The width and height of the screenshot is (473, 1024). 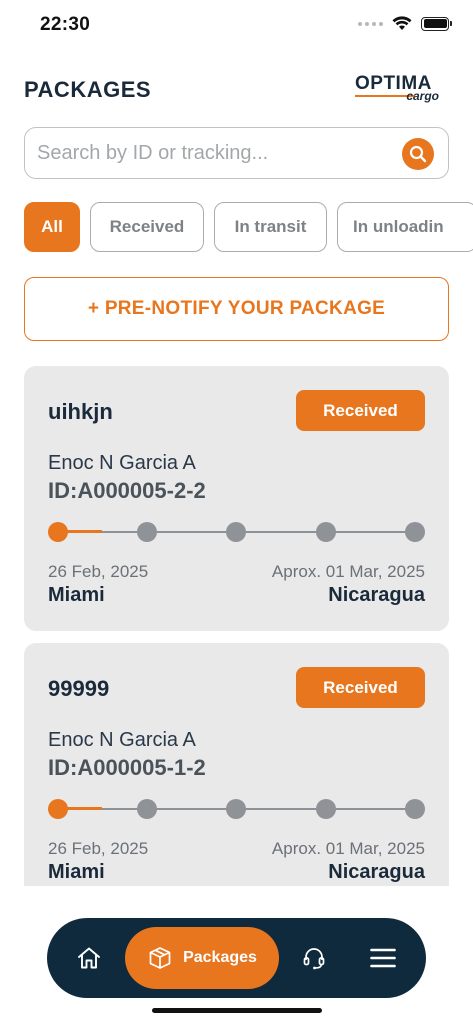 I want to click on status-filters: All Received In transit In unloadin, so click(x=248, y=228).